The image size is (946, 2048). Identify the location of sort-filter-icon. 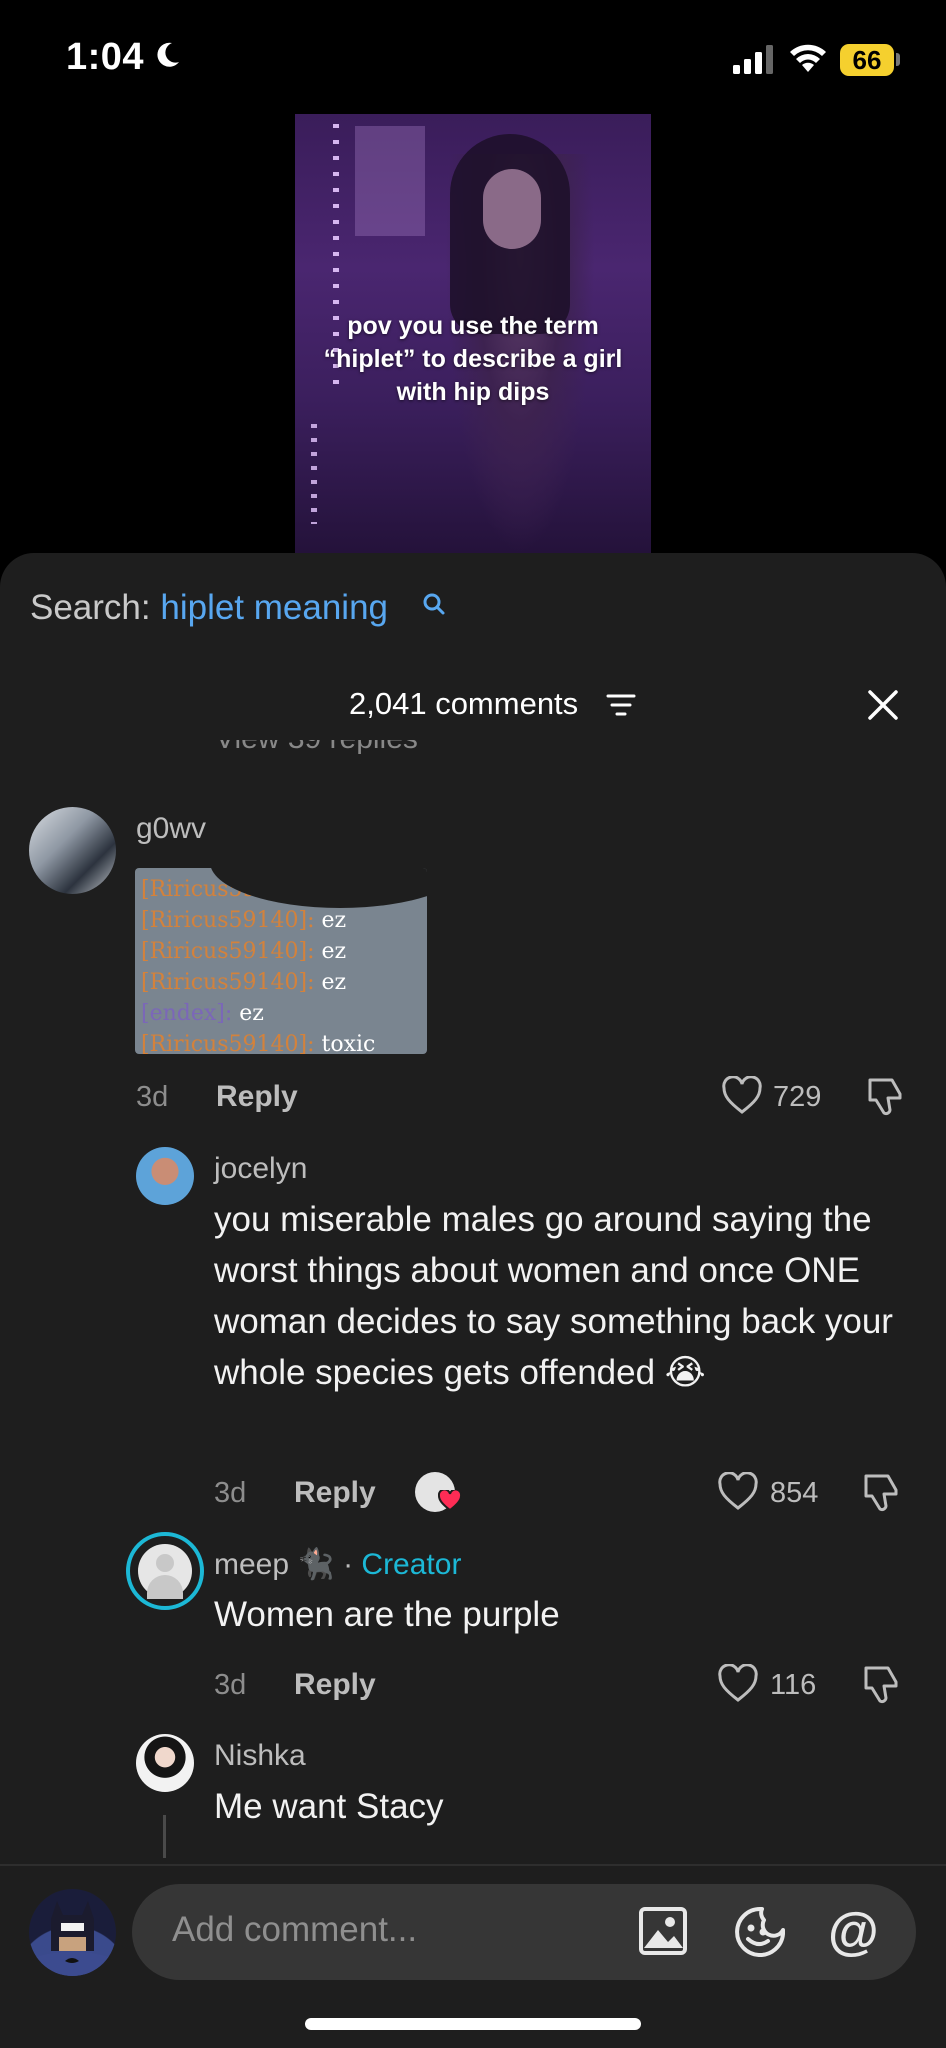
(621, 705).